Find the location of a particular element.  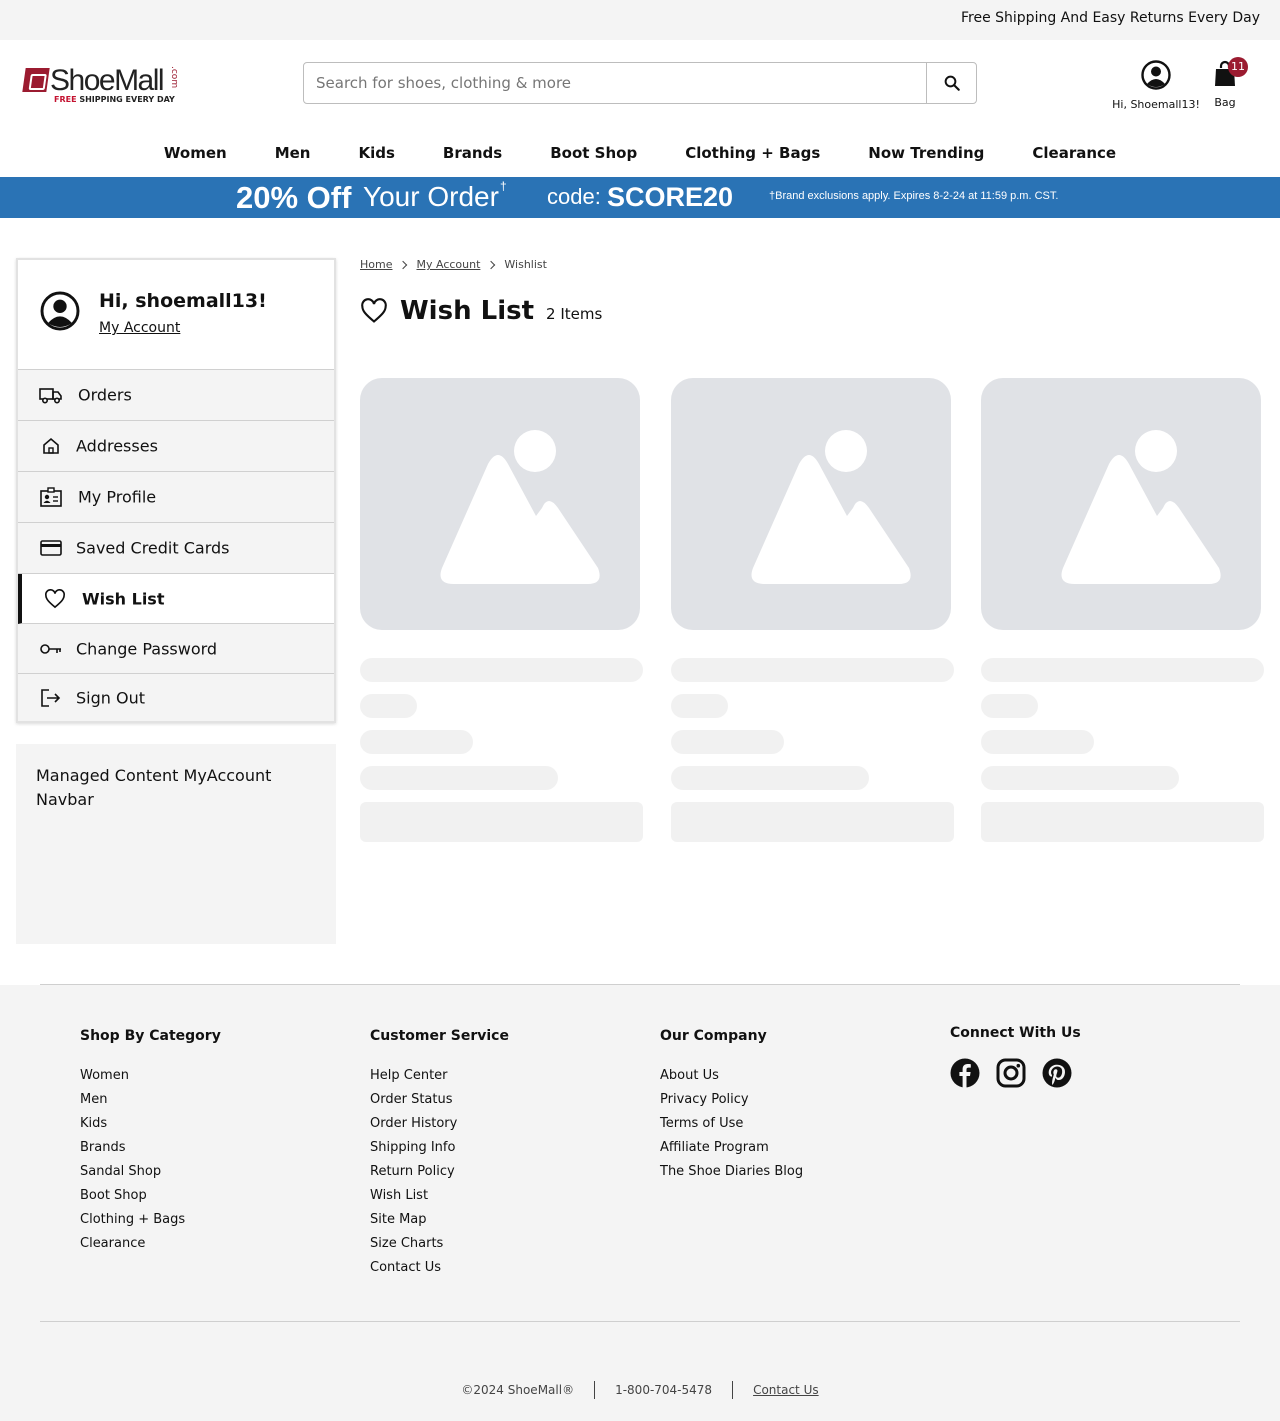

nav-clearance: Clearance is located at coordinates (1074, 156).